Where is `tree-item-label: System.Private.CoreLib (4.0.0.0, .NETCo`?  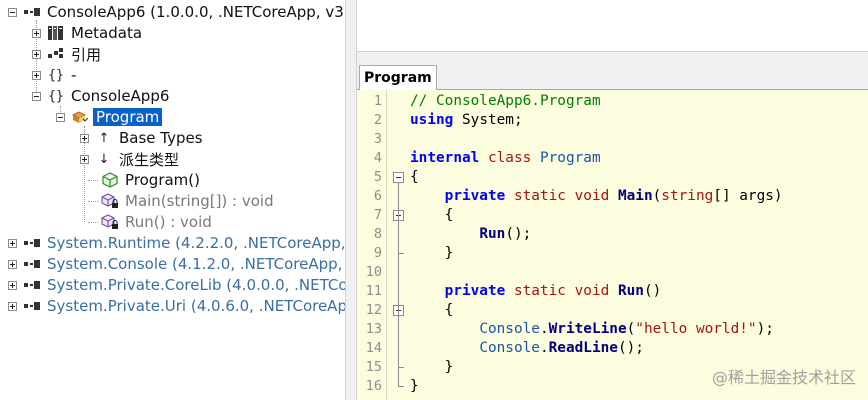 tree-item-label: System.Private.CoreLib (4.0.0.0, .NETCo is located at coordinates (196, 285).